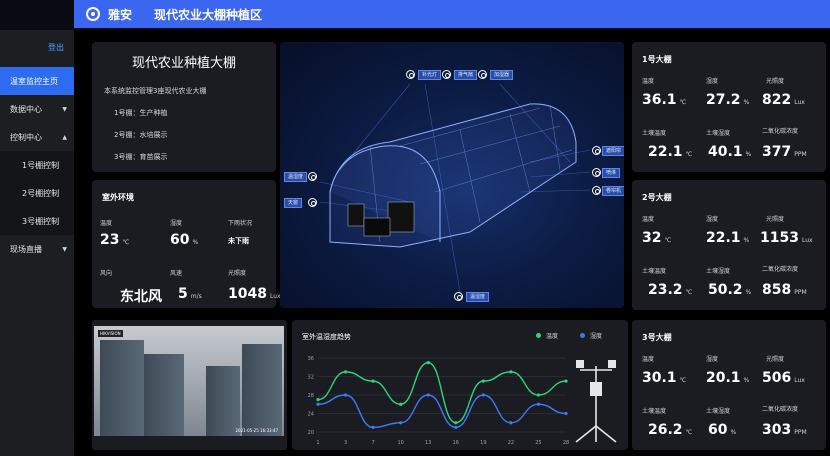 The image size is (830, 456). Describe the element at coordinates (502, 75) in the screenshot. I see `device-tag: 加湿器` at that location.